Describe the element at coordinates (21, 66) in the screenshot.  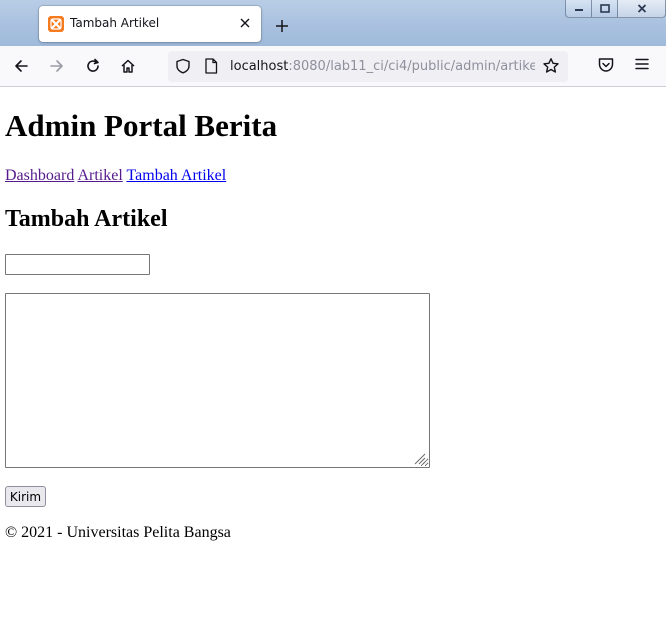
I see `back-arrow-icon` at that location.